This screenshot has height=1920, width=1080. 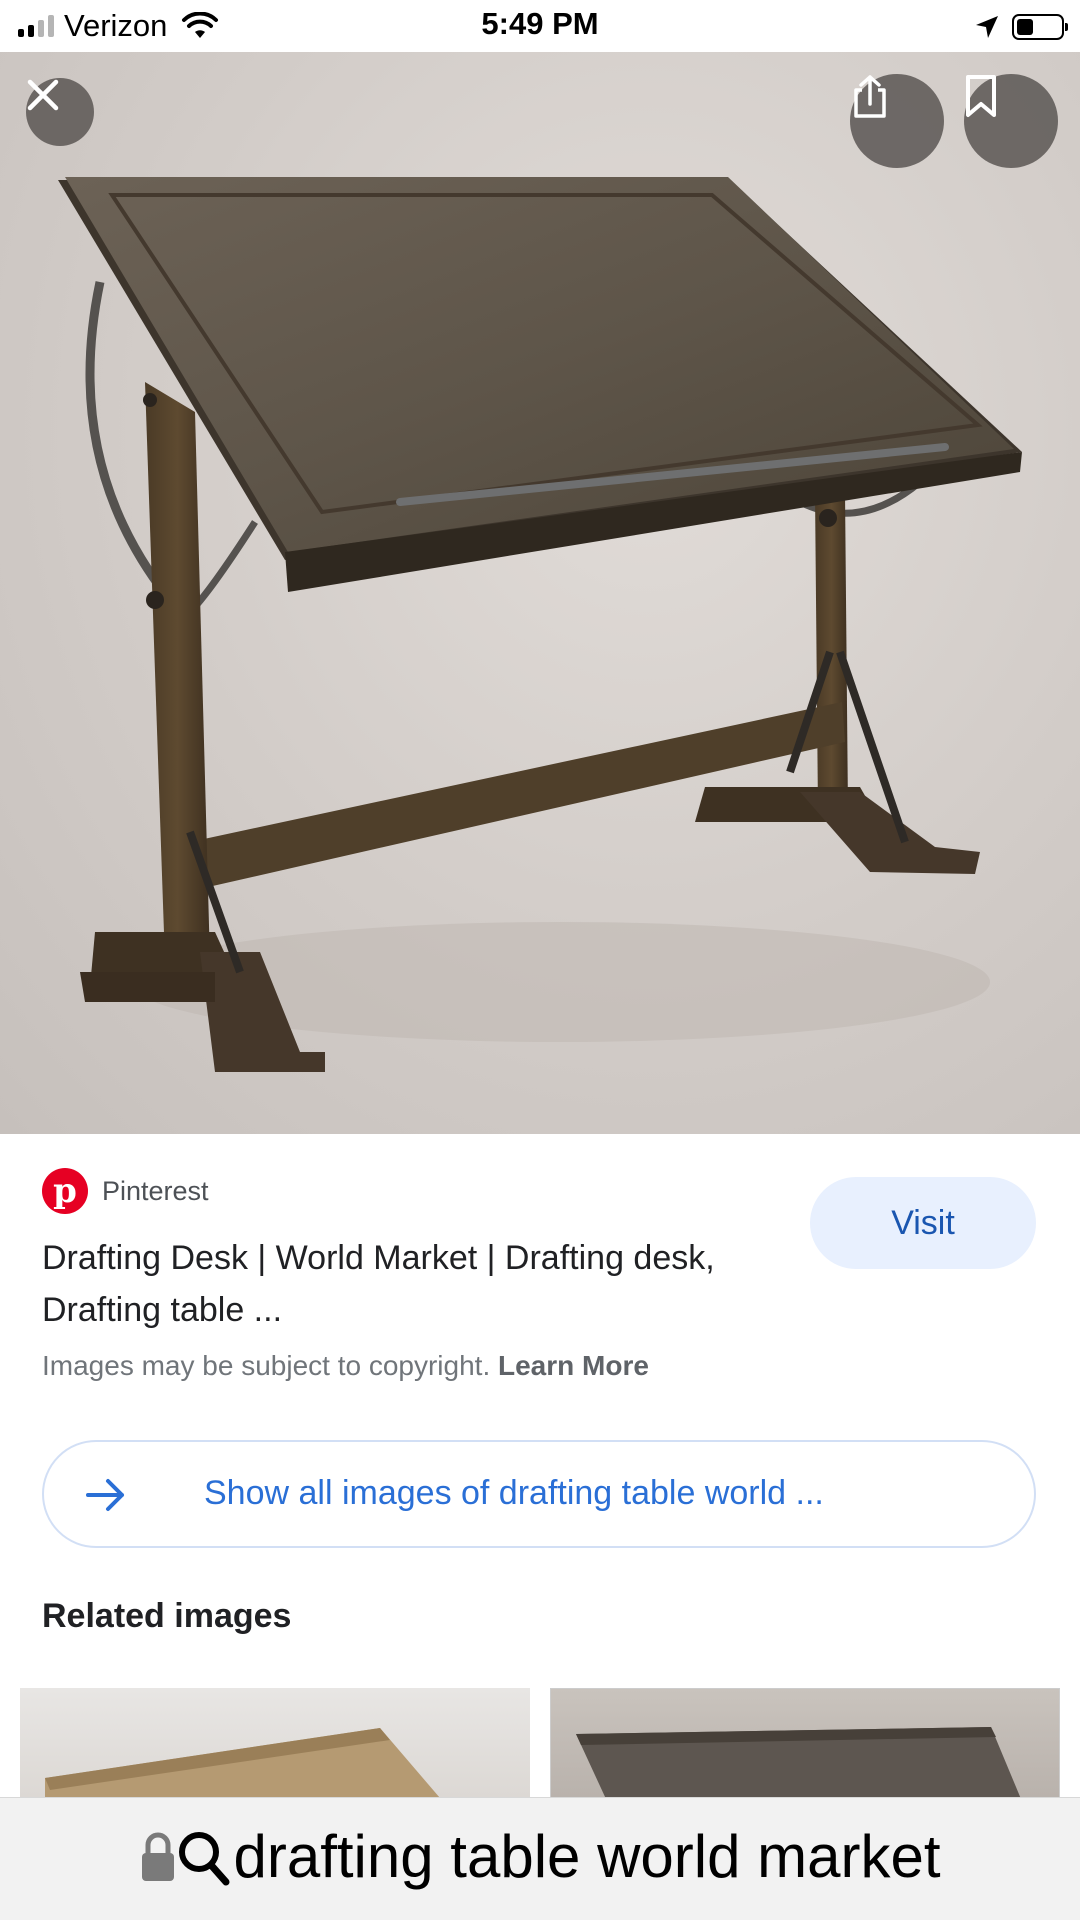 I want to click on bookmark-button, so click(x=1011, y=121).